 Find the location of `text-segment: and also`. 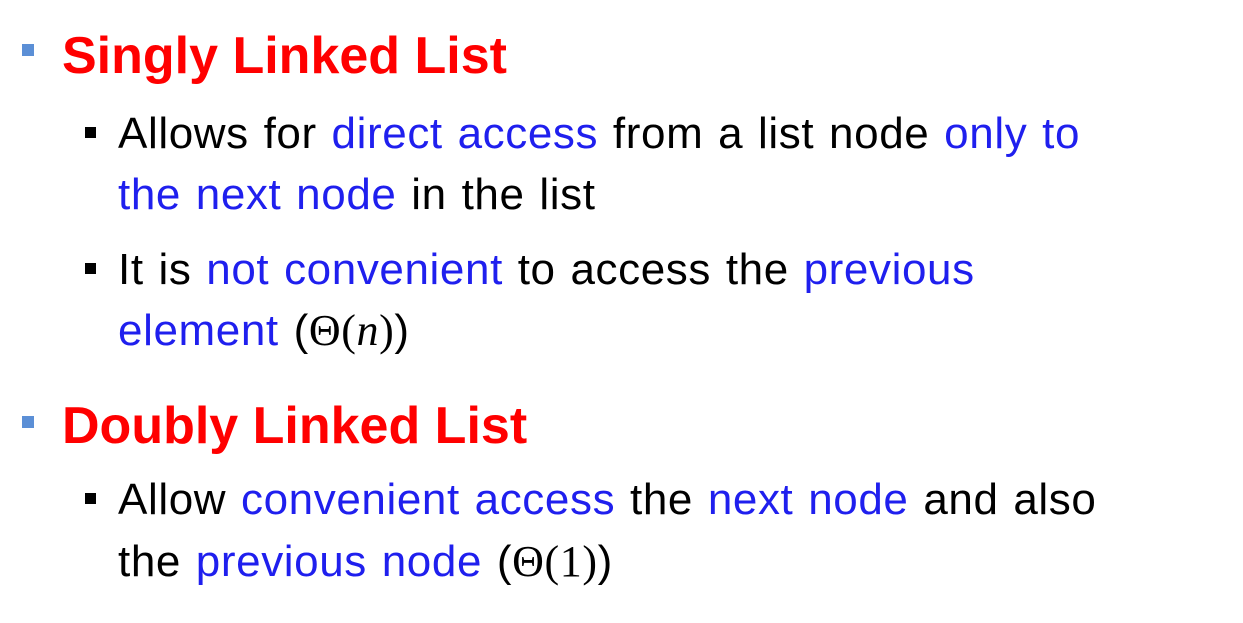

text-segment: and also is located at coordinates (1002, 499).